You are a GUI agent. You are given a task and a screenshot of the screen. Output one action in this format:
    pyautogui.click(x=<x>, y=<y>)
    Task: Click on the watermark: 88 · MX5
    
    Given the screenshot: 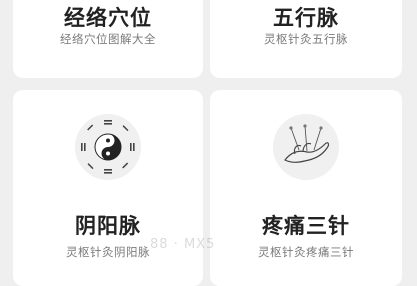 What is the action you would take?
    pyautogui.click(x=183, y=244)
    